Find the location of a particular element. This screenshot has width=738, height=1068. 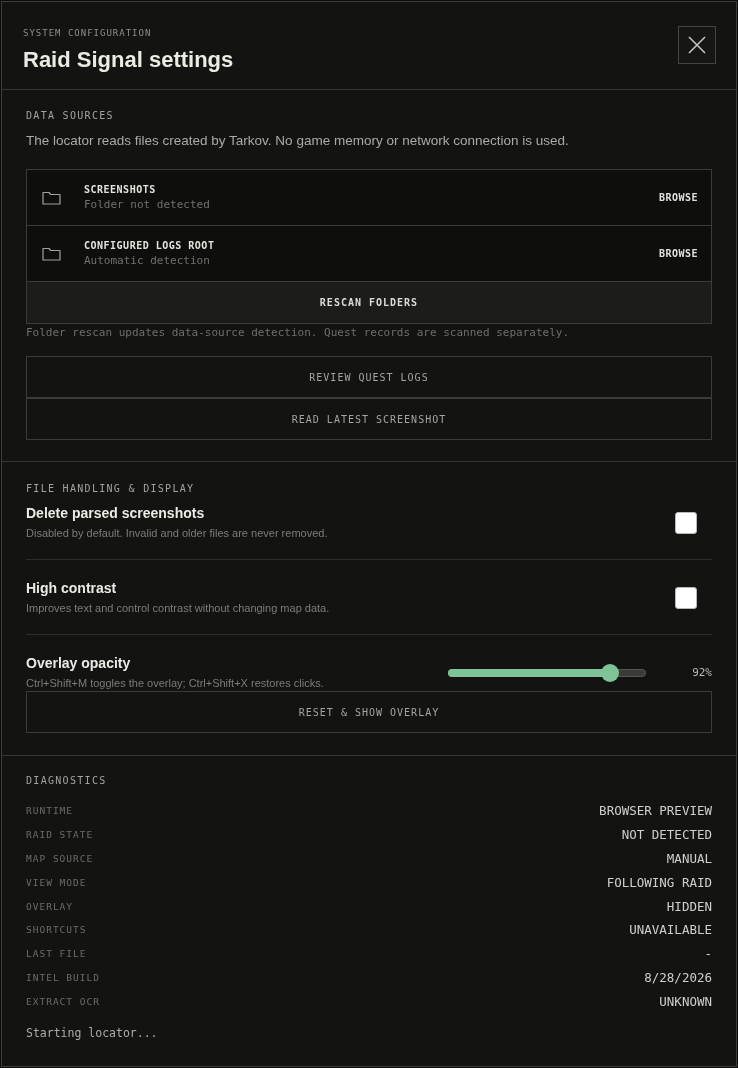

rescan-note: Folder rescan updates data-source detection. Quest records are scanned separately. is located at coordinates (298, 333).